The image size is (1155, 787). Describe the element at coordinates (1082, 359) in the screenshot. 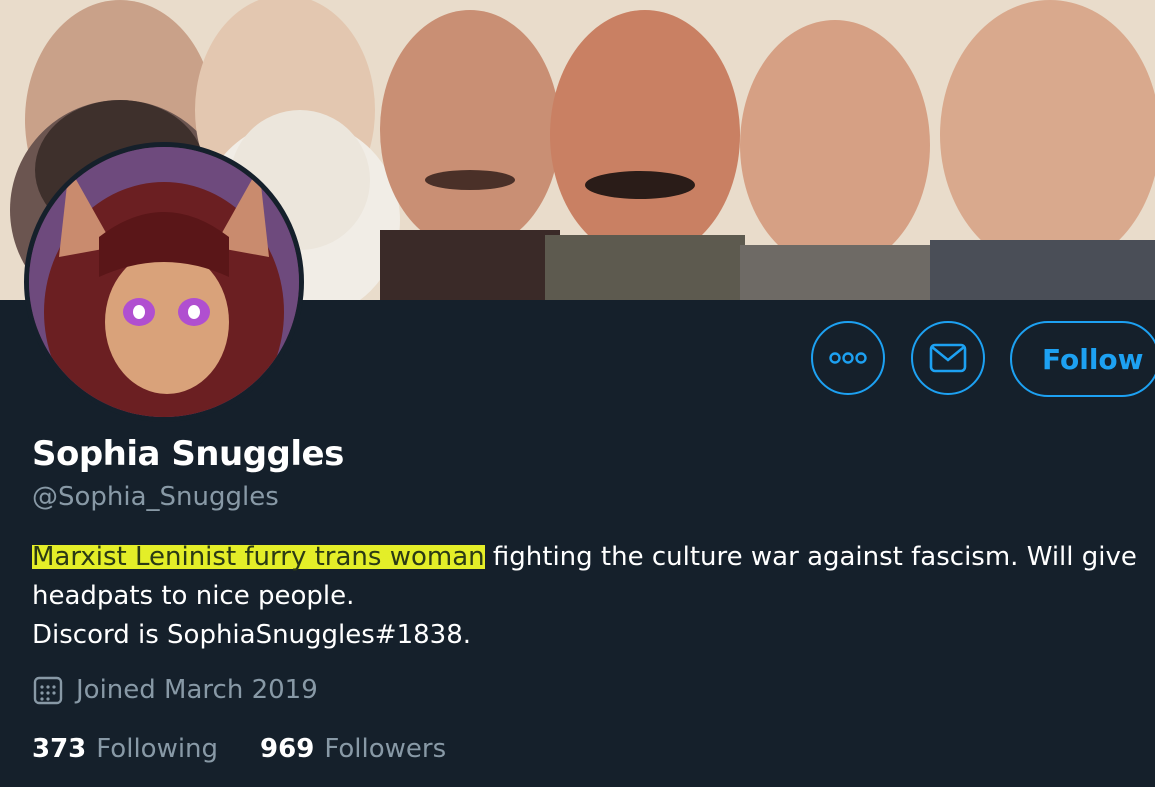

I see `follow-button: Follow` at that location.